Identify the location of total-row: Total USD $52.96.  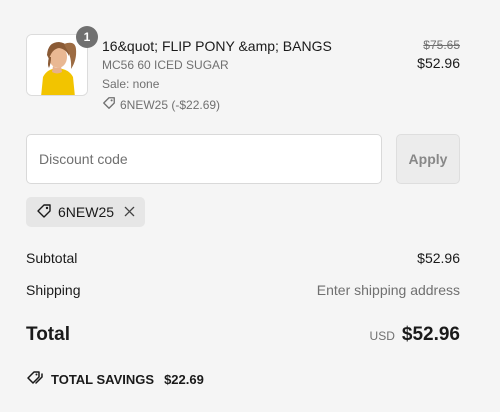
(243, 335).